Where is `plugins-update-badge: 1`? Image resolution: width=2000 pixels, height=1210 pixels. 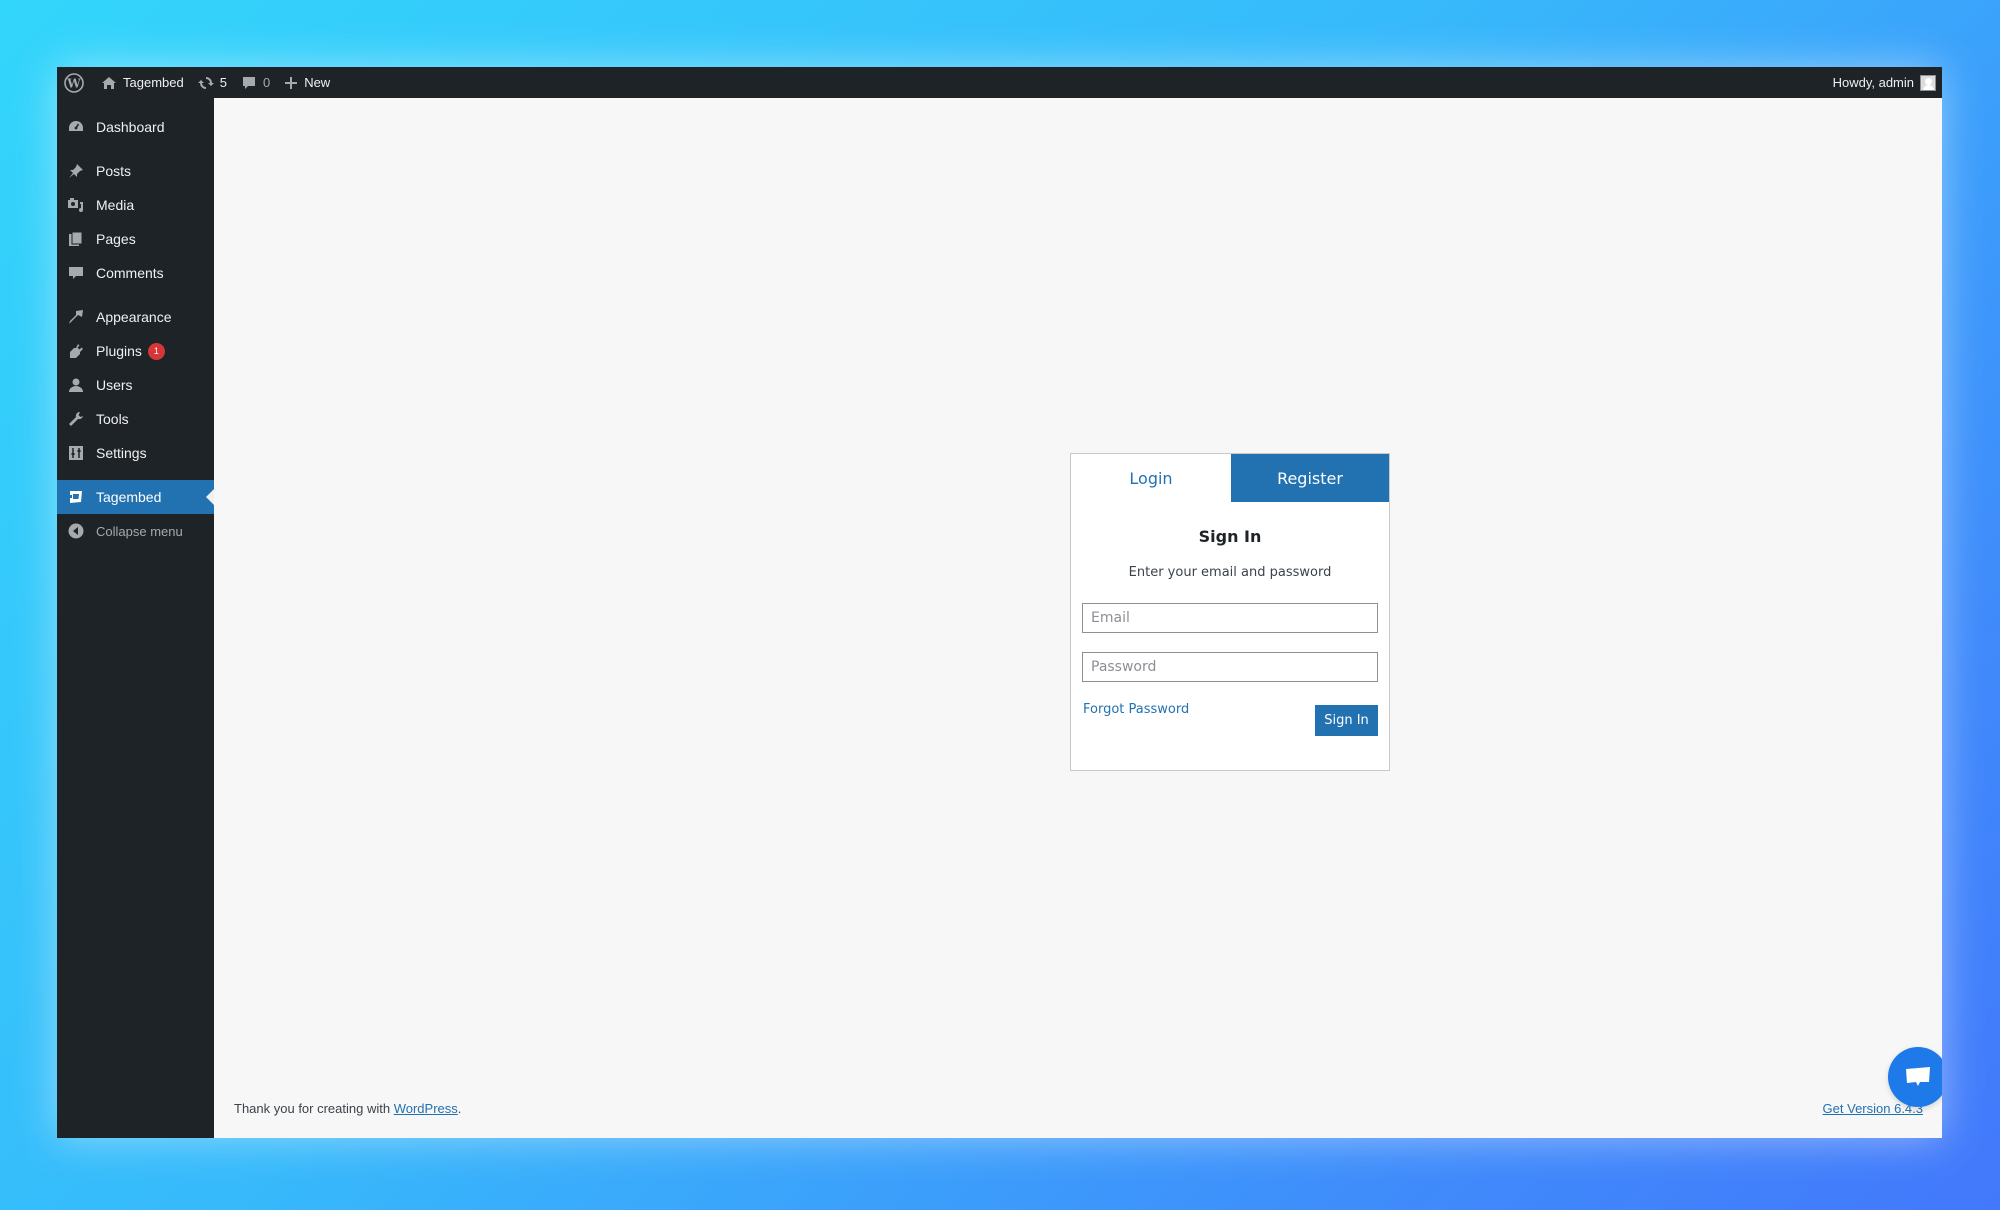
plugins-update-badge: 1 is located at coordinates (156, 351).